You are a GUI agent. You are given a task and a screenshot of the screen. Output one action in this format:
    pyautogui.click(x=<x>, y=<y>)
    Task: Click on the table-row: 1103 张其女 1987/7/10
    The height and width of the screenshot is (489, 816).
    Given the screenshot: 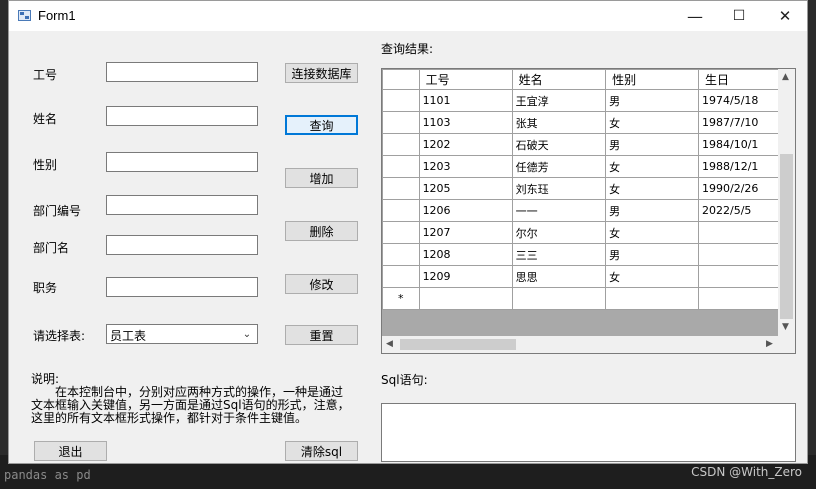 What is the action you would take?
    pyautogui.click(x=588, y=122)
    